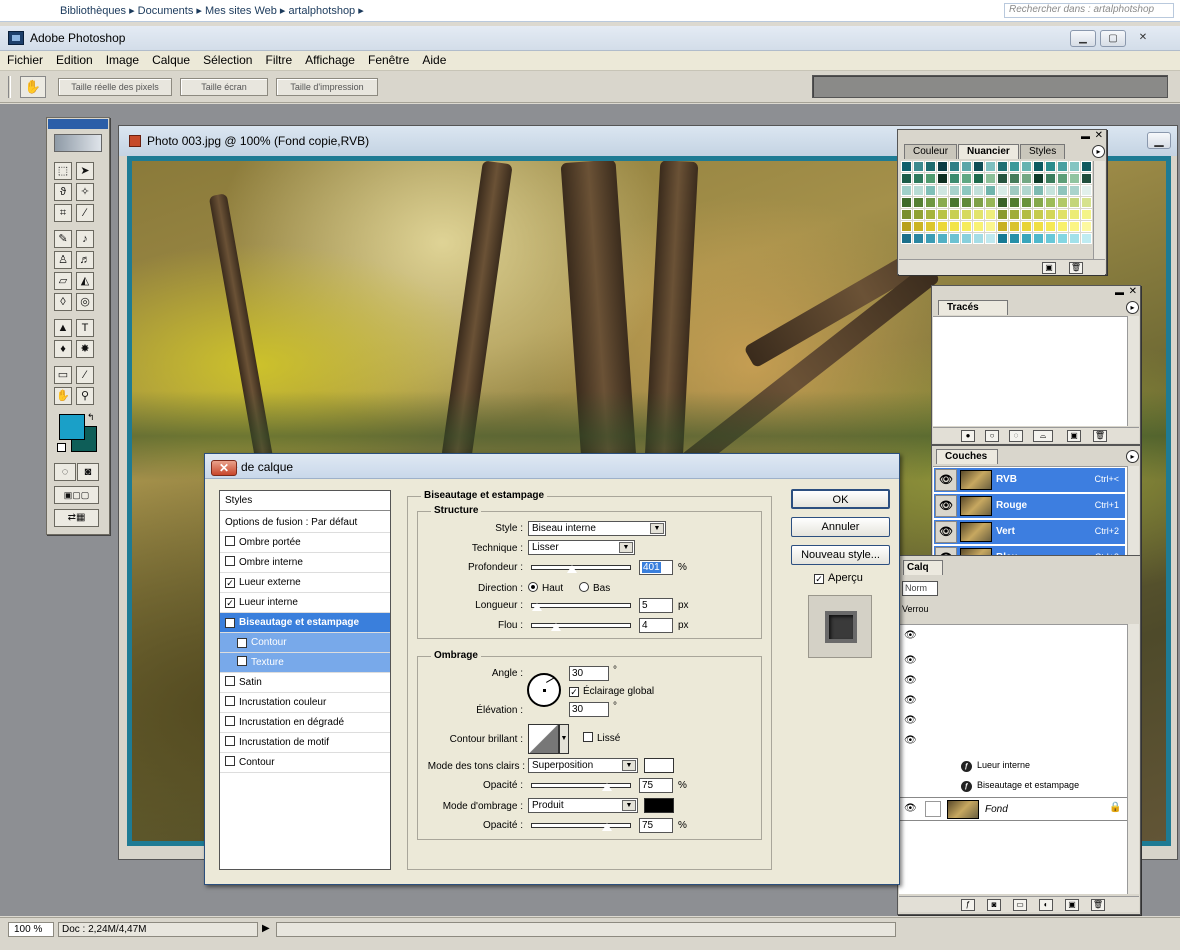 This screenshot has height=950, width=1180. Describe the element at coordinates (305, 563) in the screenshot. I see `effect-item: Ombre interne` at that location.